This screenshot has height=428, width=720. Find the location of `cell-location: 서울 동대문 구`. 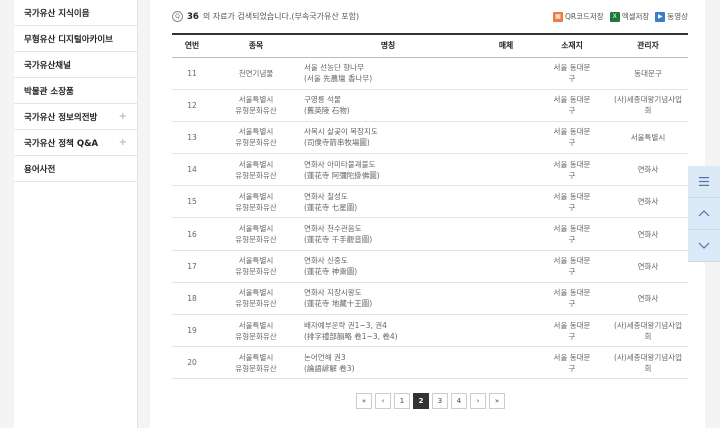

cell-location: 서울 동대문 구 is located at coordinates (572, 202).